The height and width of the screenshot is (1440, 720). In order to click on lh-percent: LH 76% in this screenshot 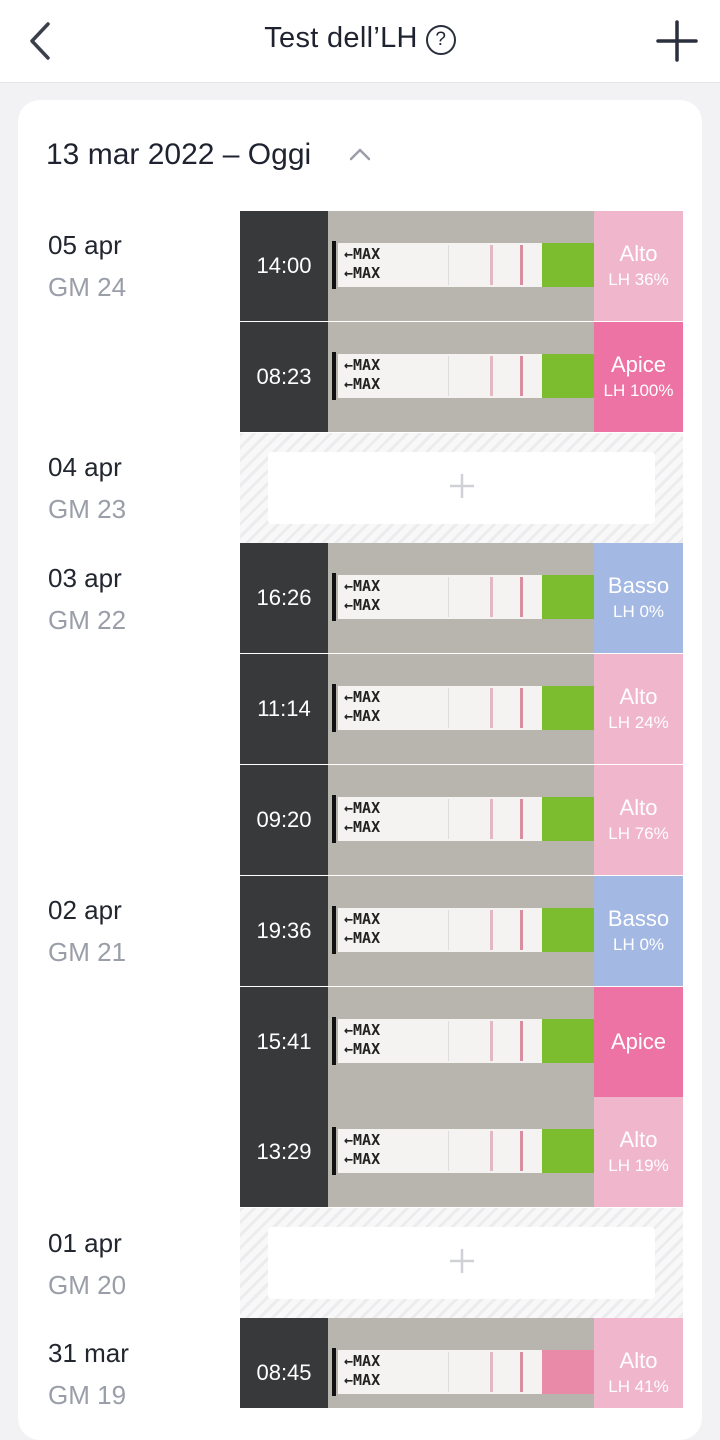, I will do `click(638, 833)`.